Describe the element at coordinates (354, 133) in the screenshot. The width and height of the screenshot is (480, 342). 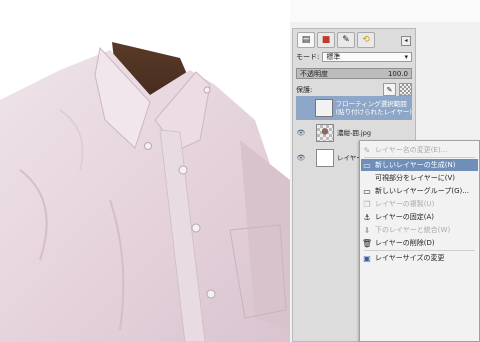
I see `layer-name: 濃紺-囲.jpg` at that location.